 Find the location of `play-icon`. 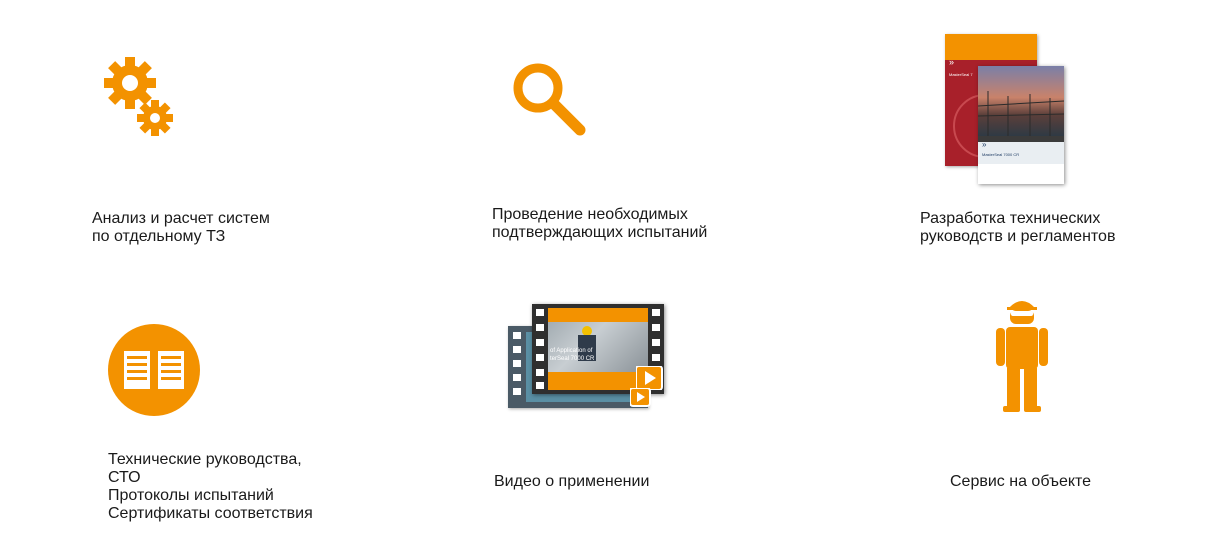

play-icon is located at coordinates (649, 378).